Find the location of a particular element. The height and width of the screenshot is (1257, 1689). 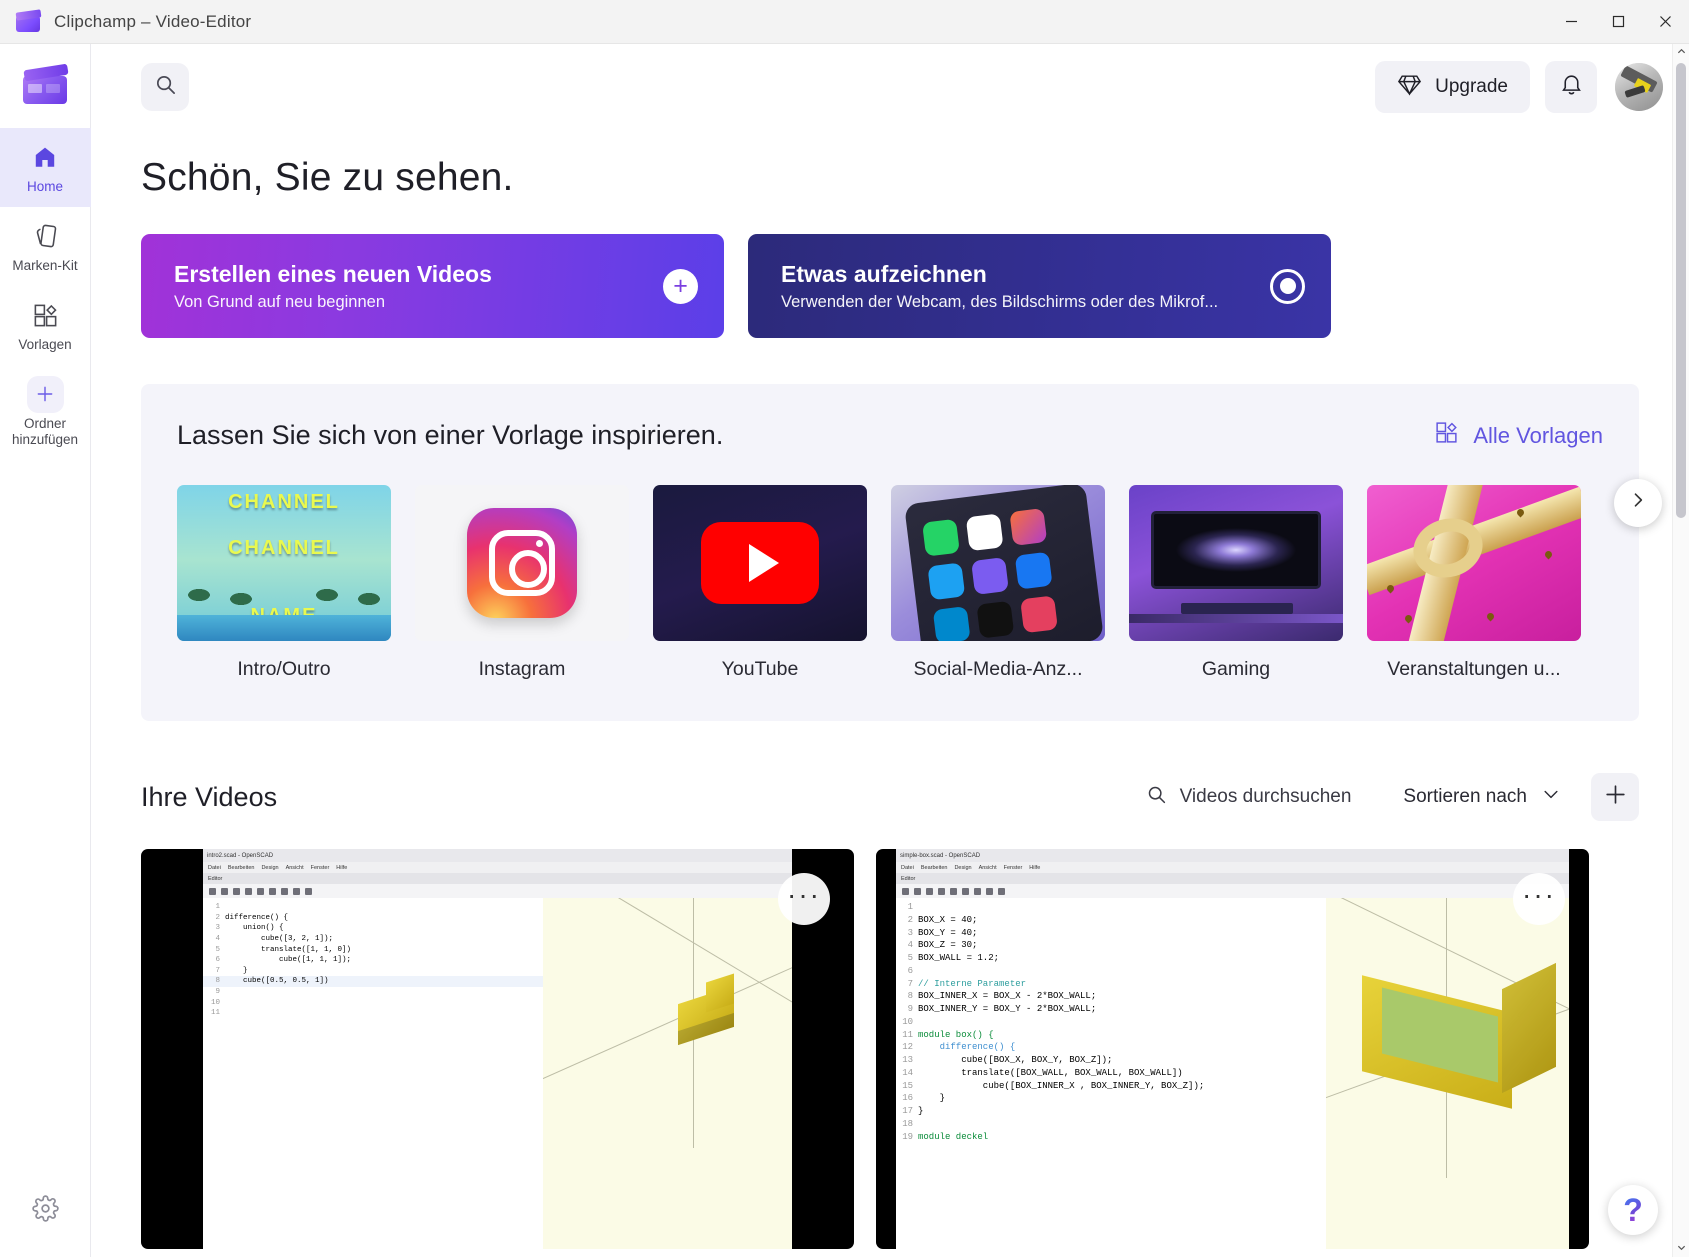

sort-by-label: Sortieren nach is located at coordinates (1465, 796).